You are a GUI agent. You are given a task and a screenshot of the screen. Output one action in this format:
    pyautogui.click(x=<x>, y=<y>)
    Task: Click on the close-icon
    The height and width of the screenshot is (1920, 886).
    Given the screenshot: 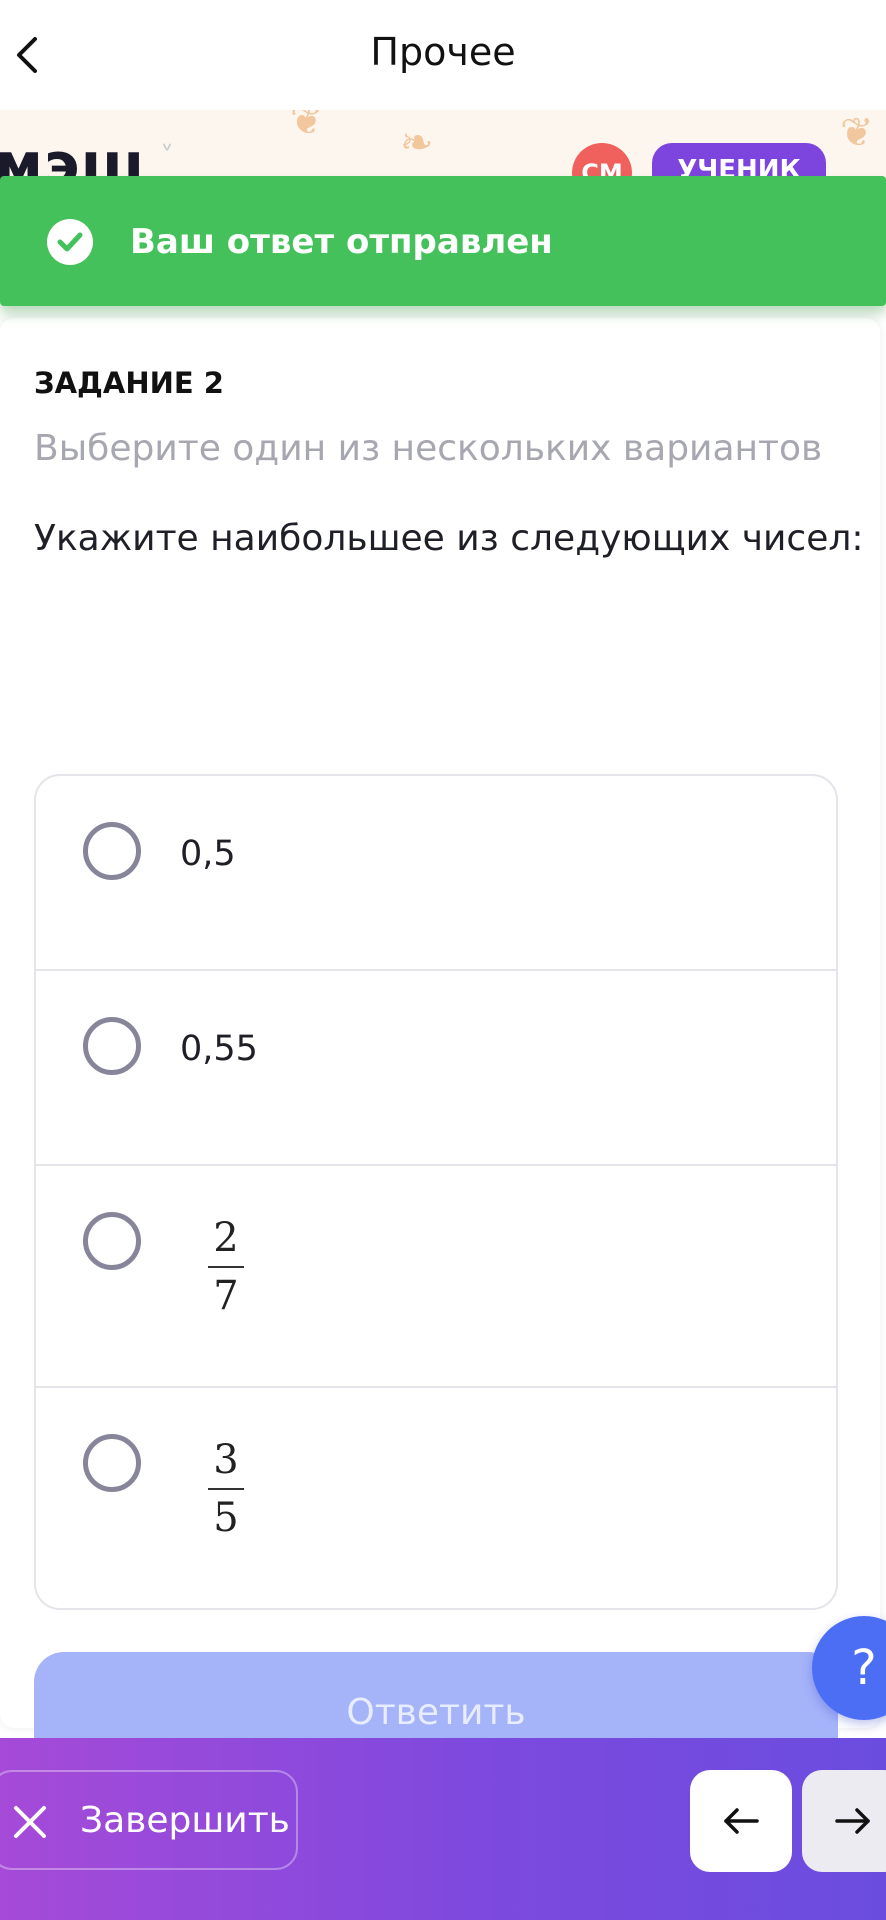 What is the action you would take?
    pyautogui.click(x=30, y=1822)
    